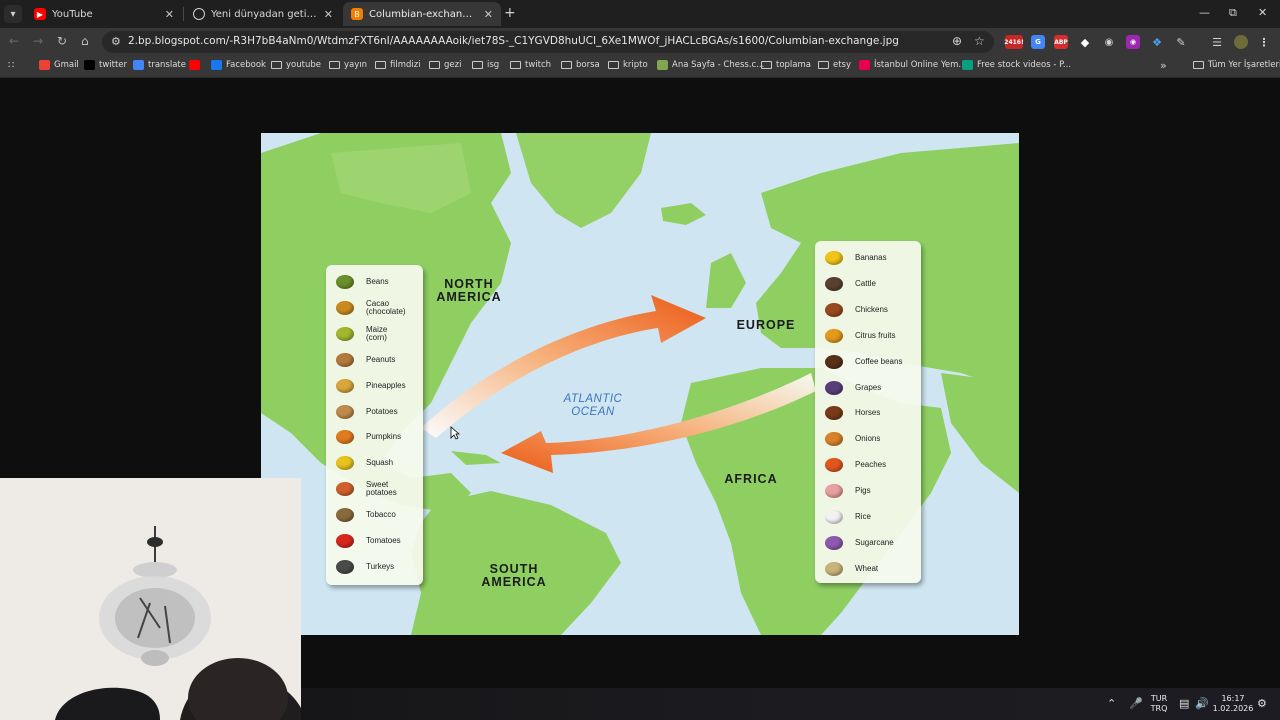 The width and height of the screenshot is (1280, 720). I want to click on bookmark-gezi: gezi, so click(445, 65).